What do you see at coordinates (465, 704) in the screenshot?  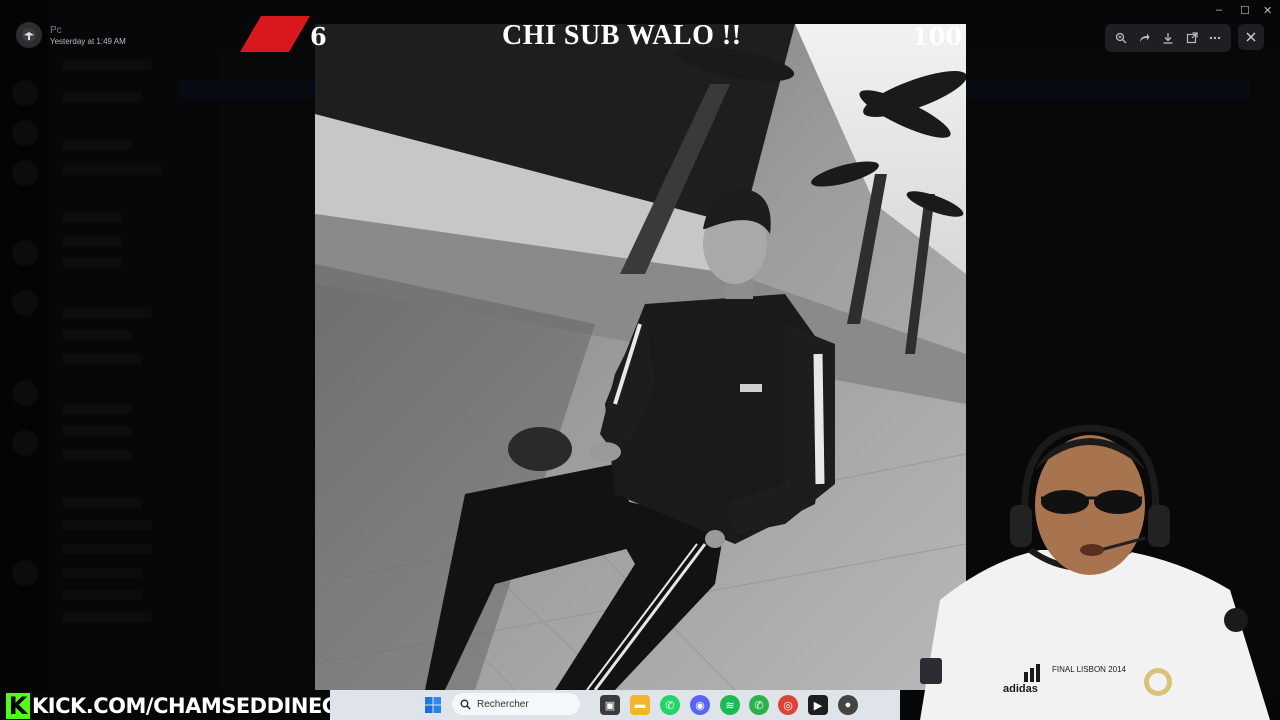 I see `search-icon` at bounding box center [465, 704].